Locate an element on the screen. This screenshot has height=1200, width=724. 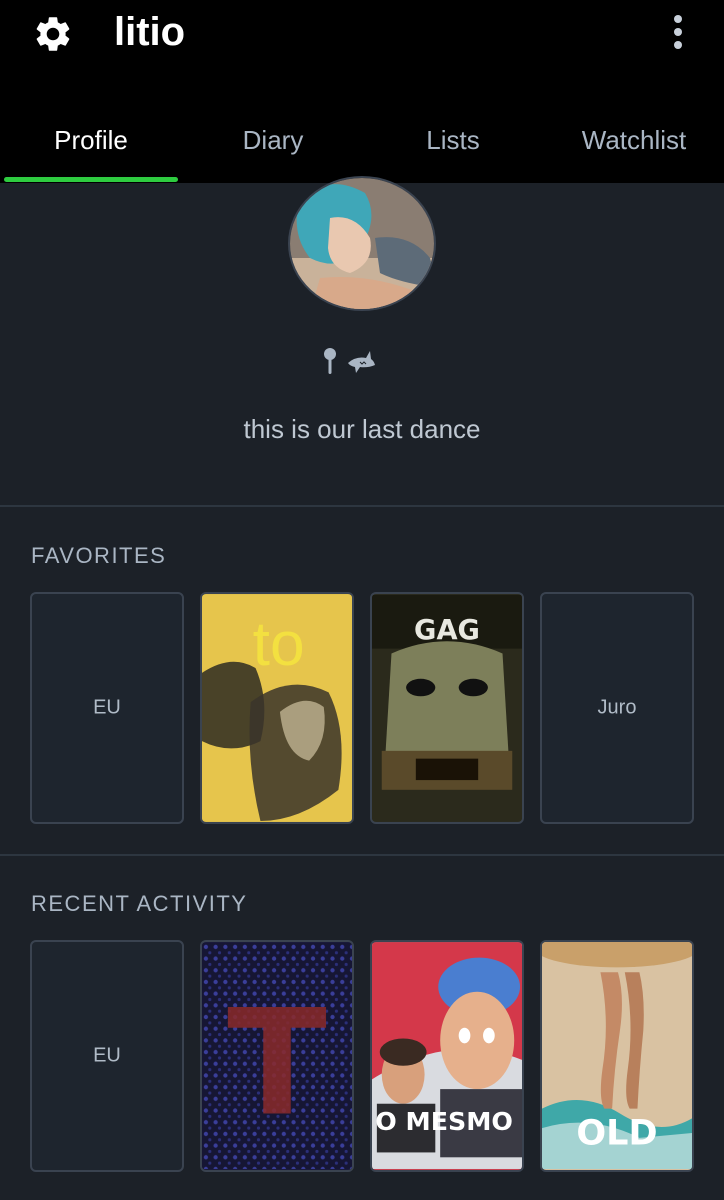
recent-poster-eu: EU is located at coordinates (107, 1056).